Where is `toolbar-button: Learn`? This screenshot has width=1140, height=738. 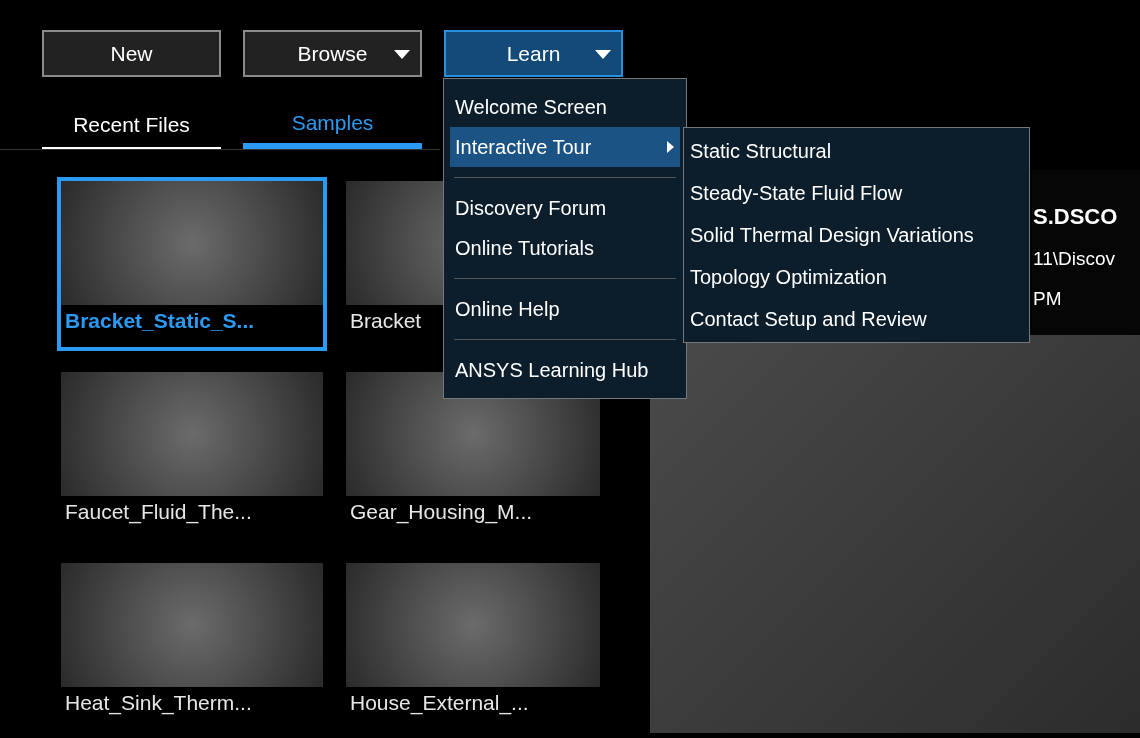 toolbar-button: Learn is located at coordinates (533, 53).